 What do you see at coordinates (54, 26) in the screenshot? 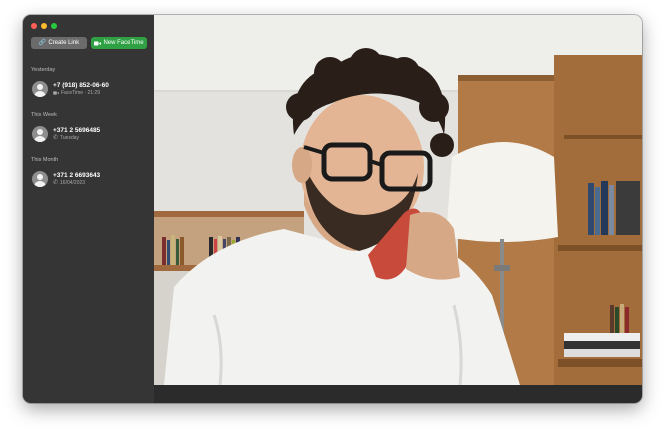
I see `zoom-button` at bounding box center [54, 26].